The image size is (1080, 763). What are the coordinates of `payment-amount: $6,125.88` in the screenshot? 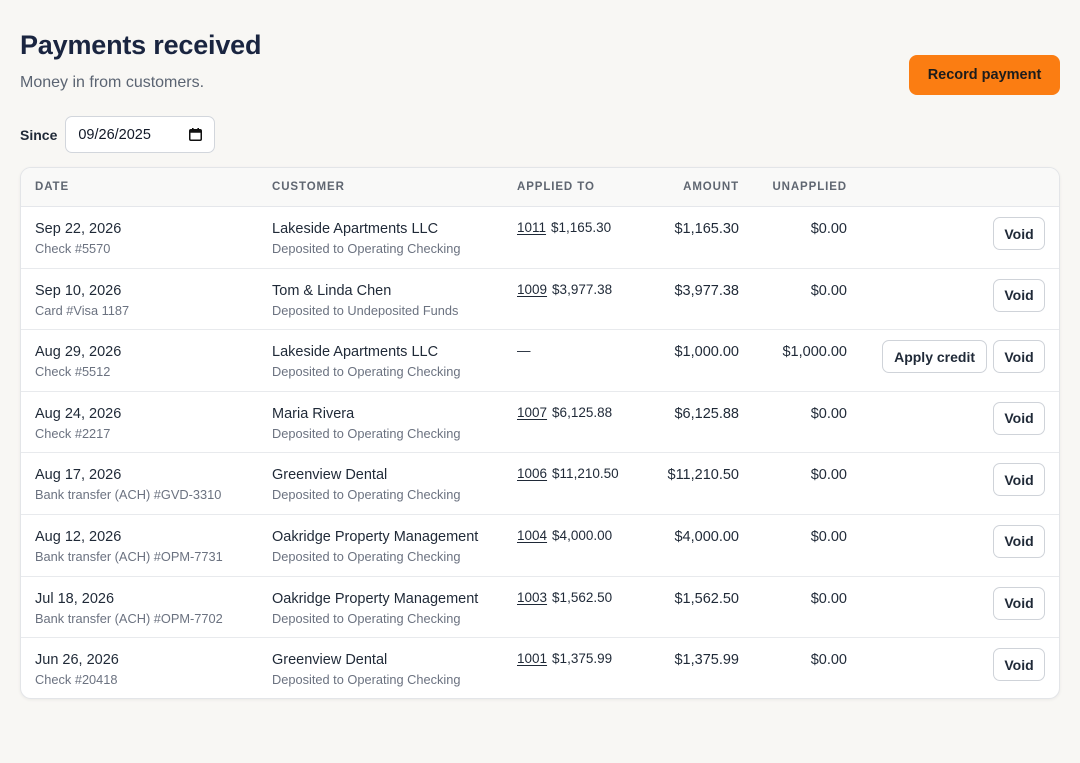 It's located at (706, 413).